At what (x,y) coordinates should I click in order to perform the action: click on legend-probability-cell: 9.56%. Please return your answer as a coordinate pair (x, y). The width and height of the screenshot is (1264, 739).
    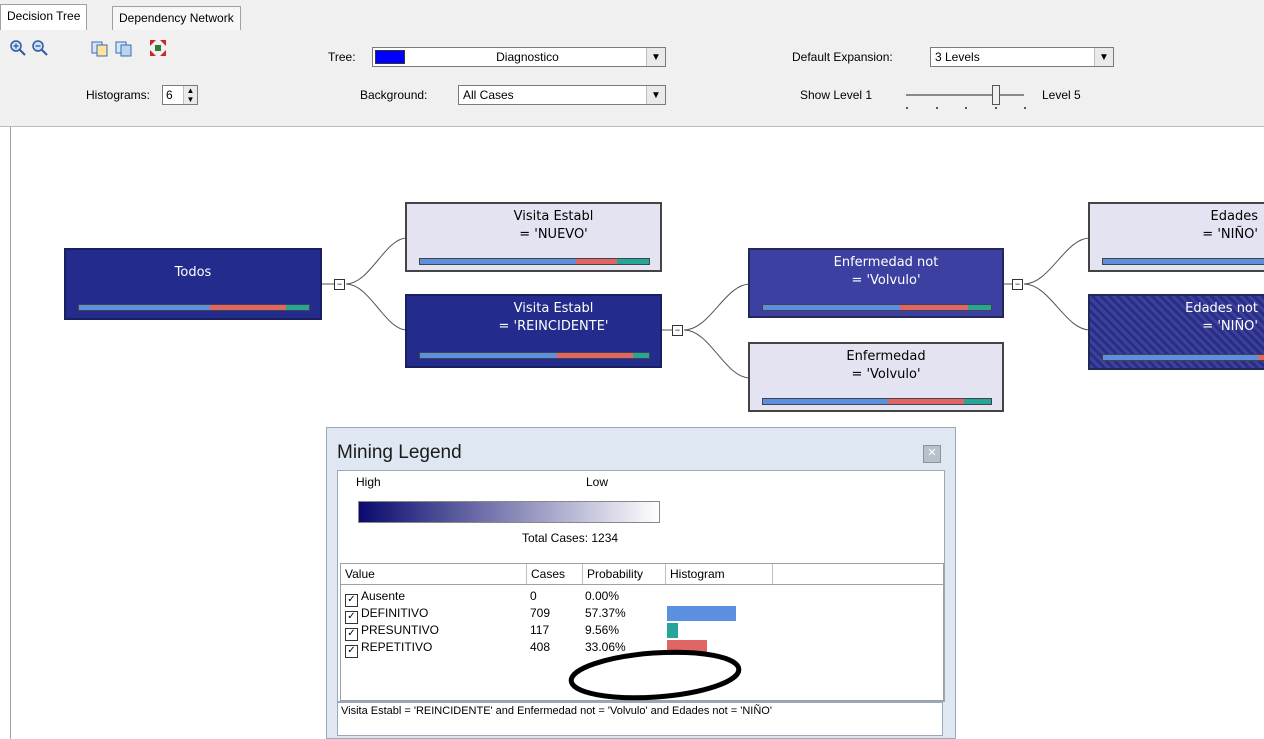
    Looking at the image, I should click on (602, 630).